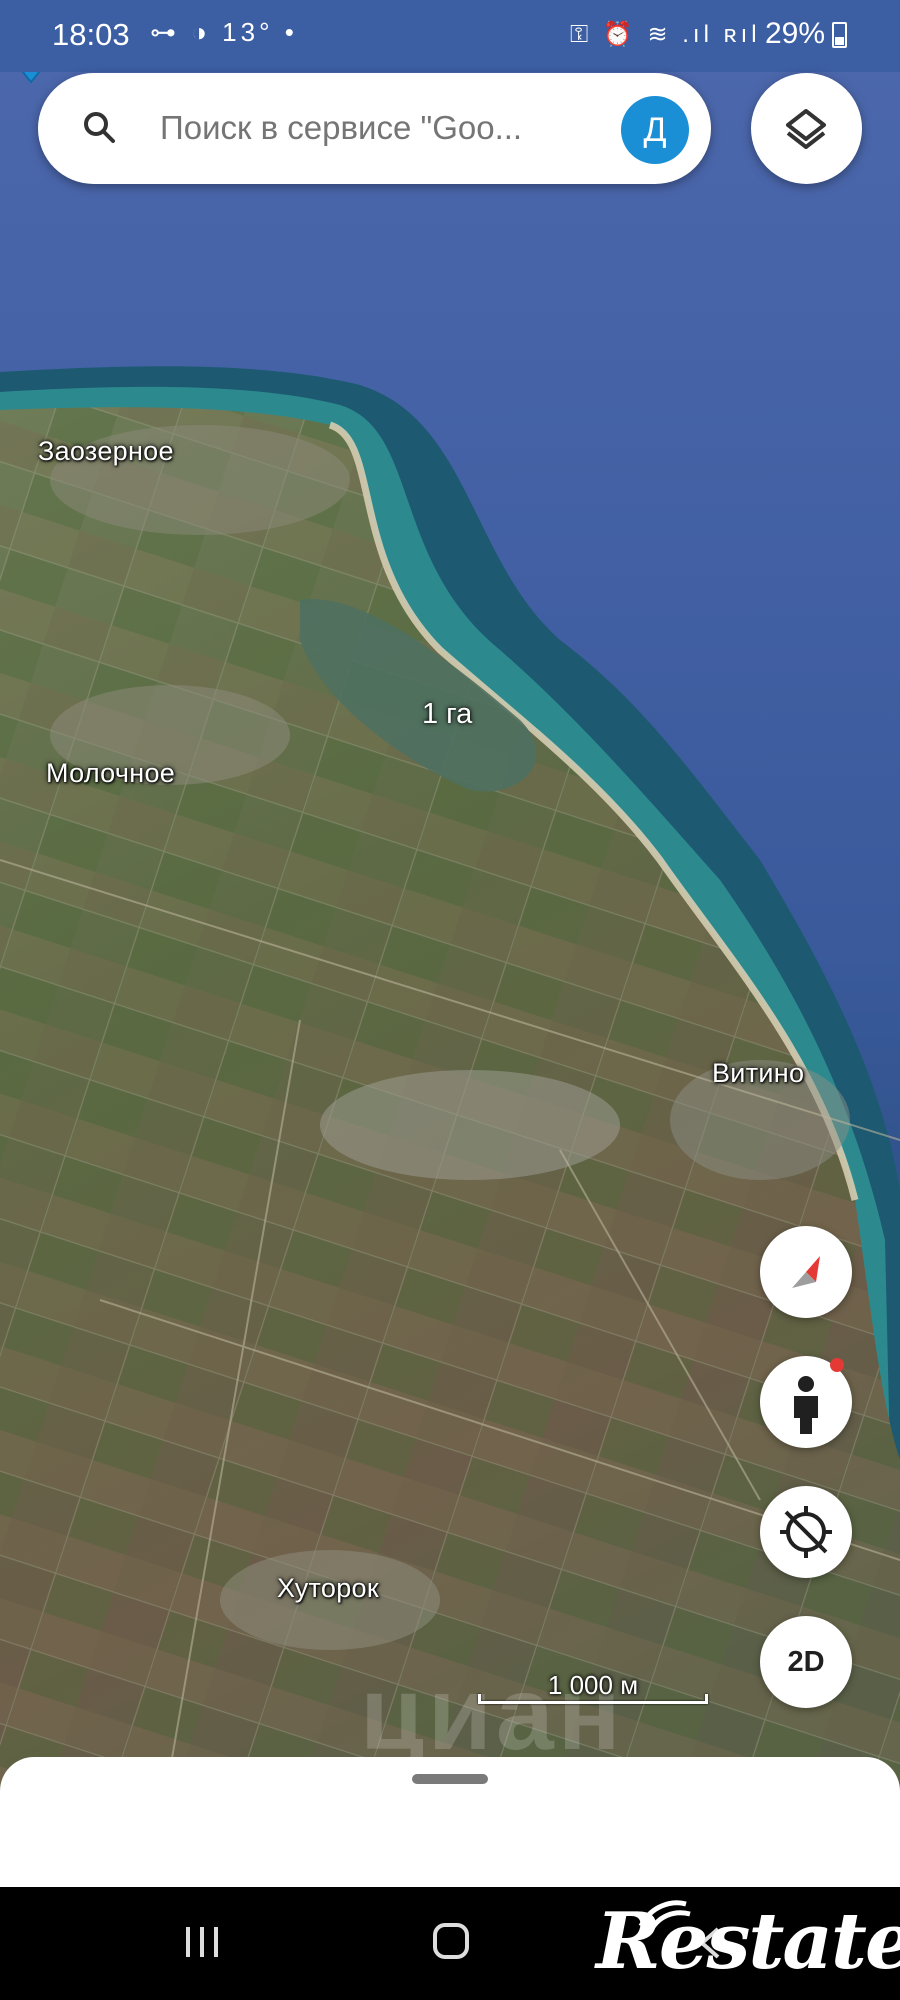 This screenshot has width=900, height=2000. I want to click on search-bar: Поиск в сервисе "Goo... Д, so click(374, 128).